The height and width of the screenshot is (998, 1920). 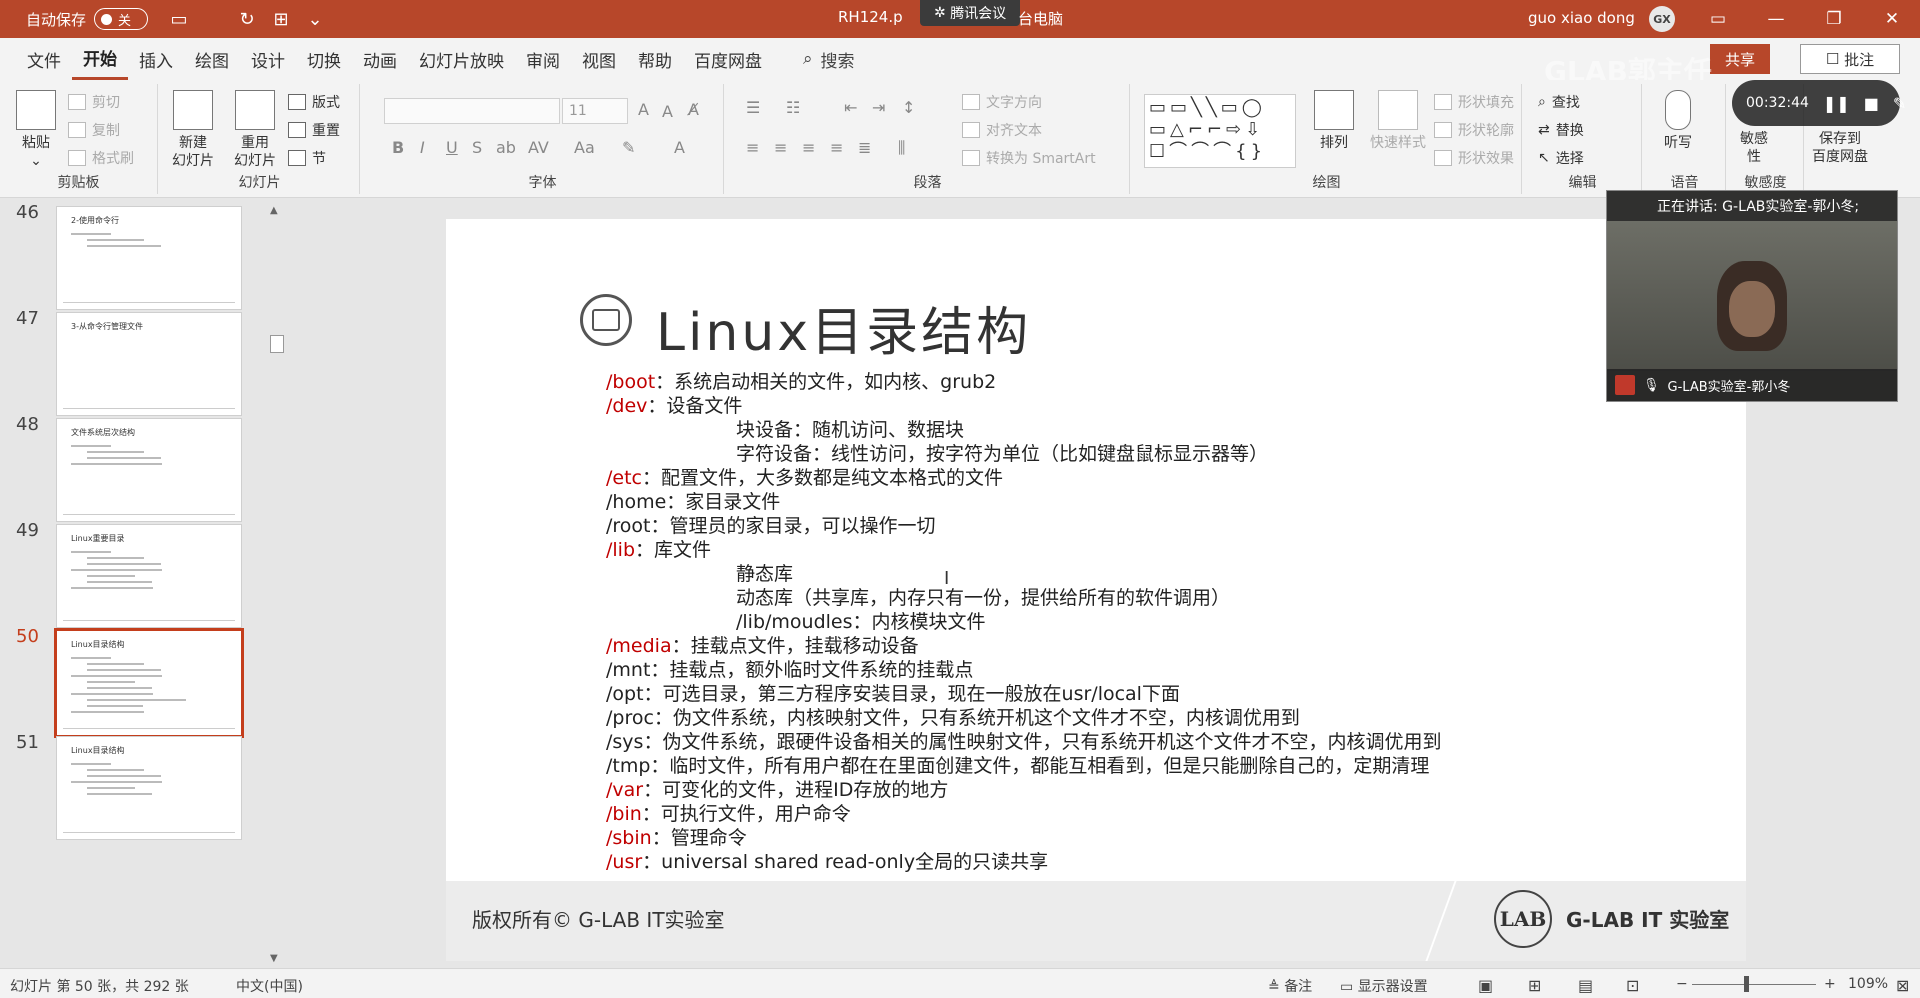 What do you see at coordinates (1534, 985) in the screenshot?
I see `slide-sorter-icon: ⊞` at bounding box center [1534, 985].